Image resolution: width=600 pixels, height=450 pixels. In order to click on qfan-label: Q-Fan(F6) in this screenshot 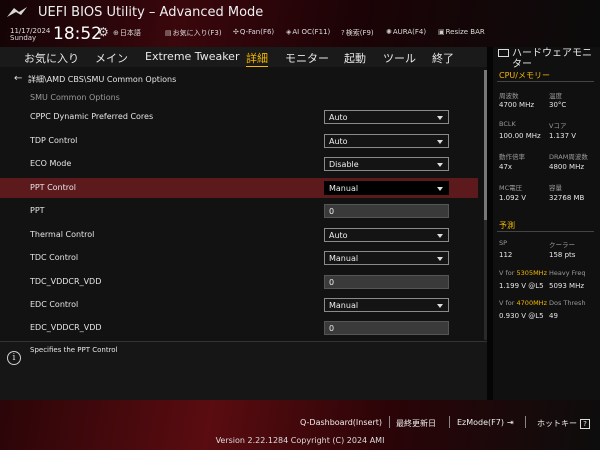, I will do `click(257, 32)`.